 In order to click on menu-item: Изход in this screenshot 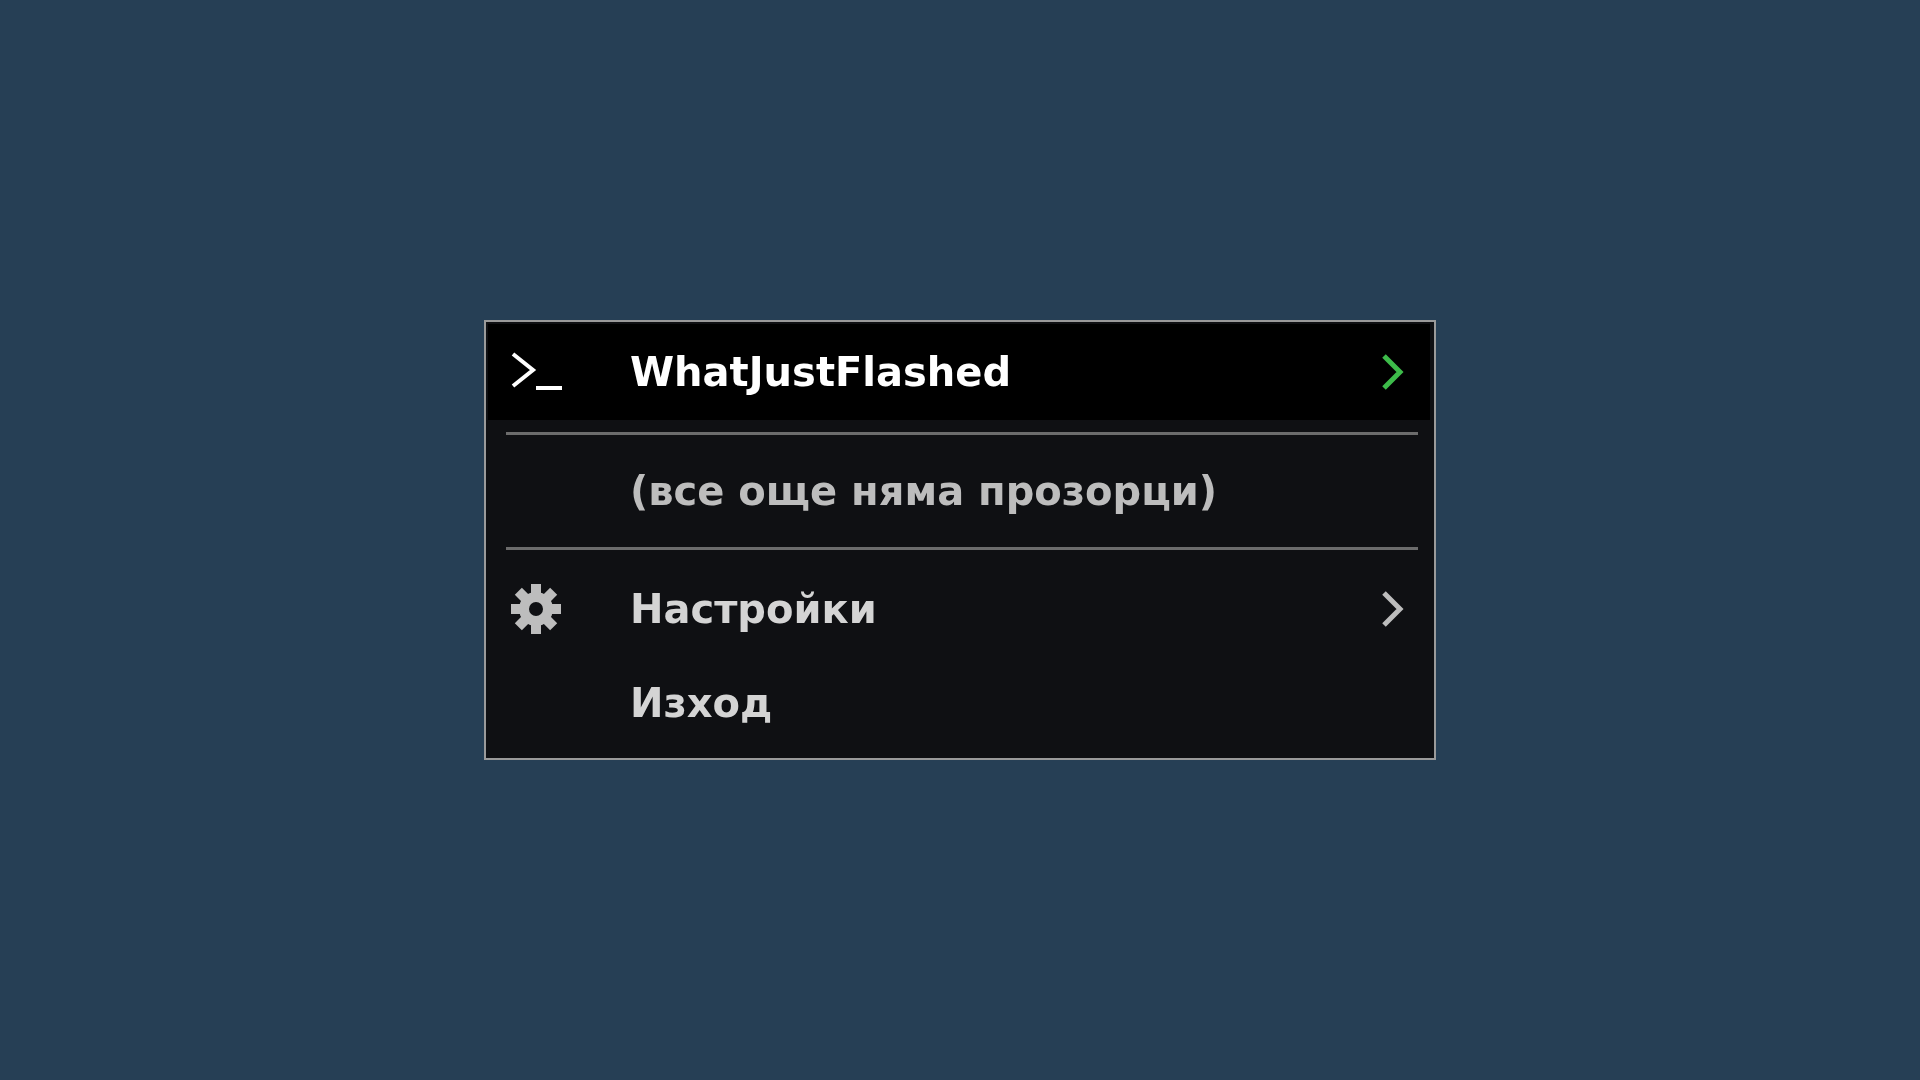, I will do `click(1018, 703)`.